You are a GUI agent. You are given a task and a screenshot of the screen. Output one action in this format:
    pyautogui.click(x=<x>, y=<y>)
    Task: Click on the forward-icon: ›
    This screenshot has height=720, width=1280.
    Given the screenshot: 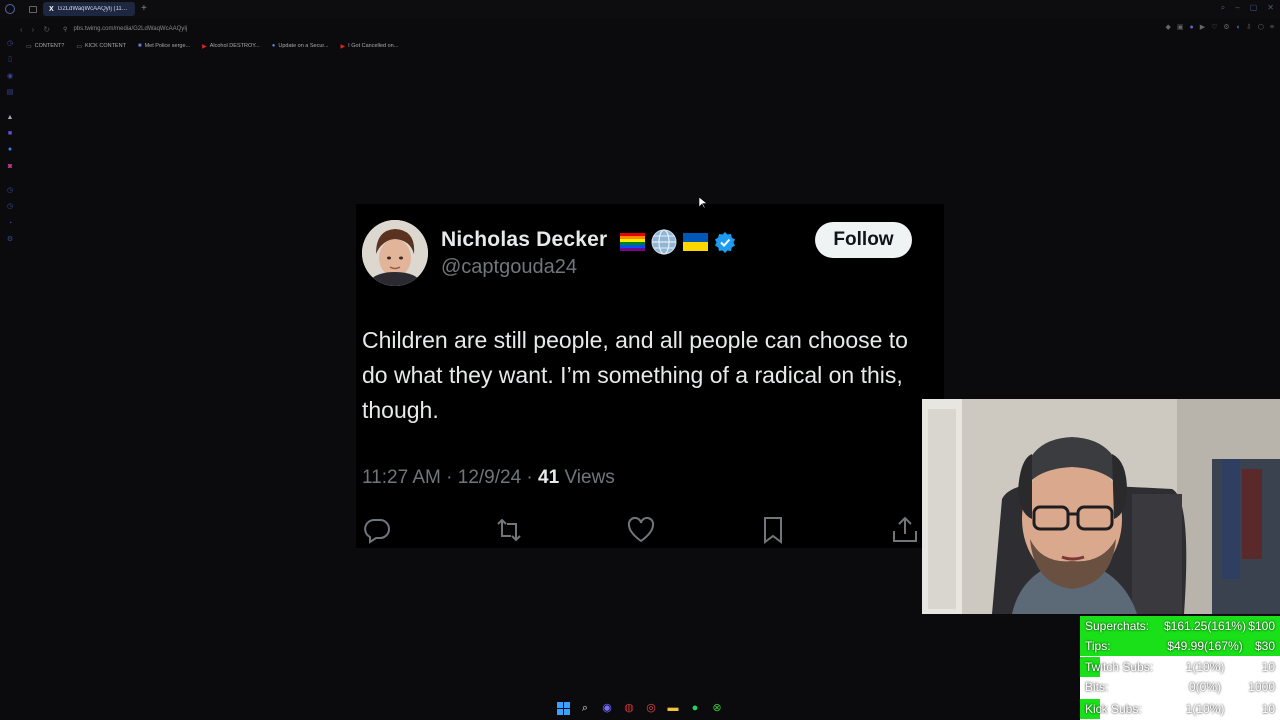 What is the action you would take?
    pyautogui.click(x=33, y=29)
    